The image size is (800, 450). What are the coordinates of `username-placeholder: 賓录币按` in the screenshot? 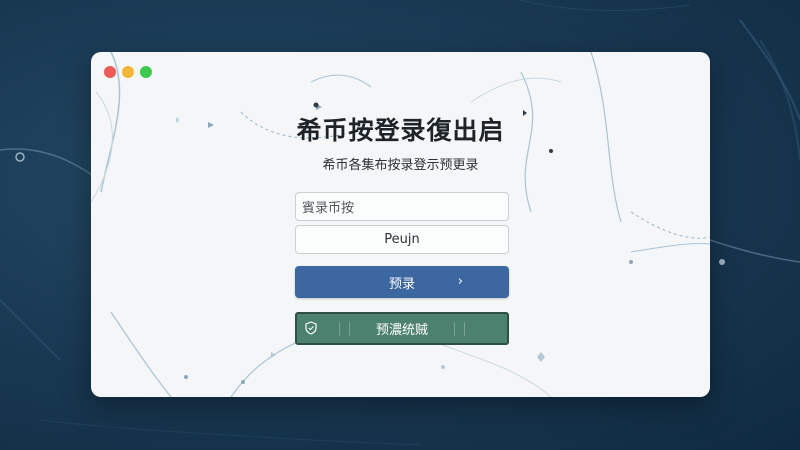 It's located at (328, 208).